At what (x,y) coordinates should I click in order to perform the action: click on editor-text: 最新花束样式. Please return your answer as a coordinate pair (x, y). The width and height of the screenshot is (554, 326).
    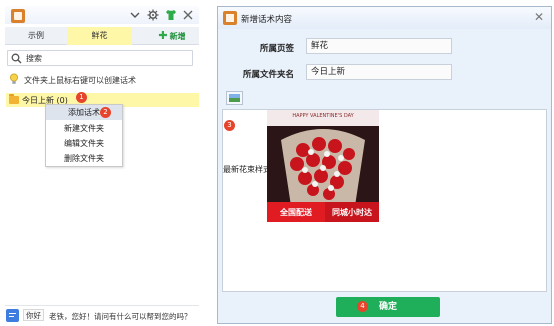
    Looking at the image, I should click on (247, 169).